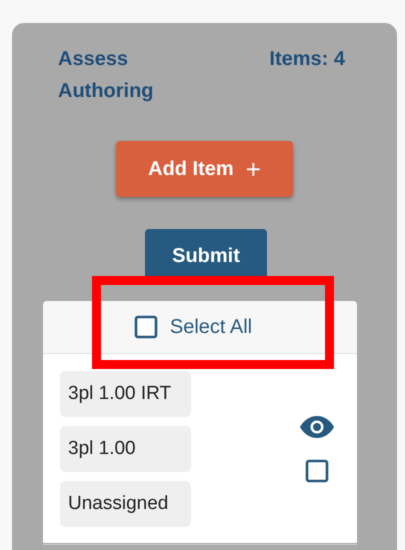 Image resolution: width=405 pixels, height=550 pixels. I want to click on tag: 3pl 1.00, so click(125, 449).